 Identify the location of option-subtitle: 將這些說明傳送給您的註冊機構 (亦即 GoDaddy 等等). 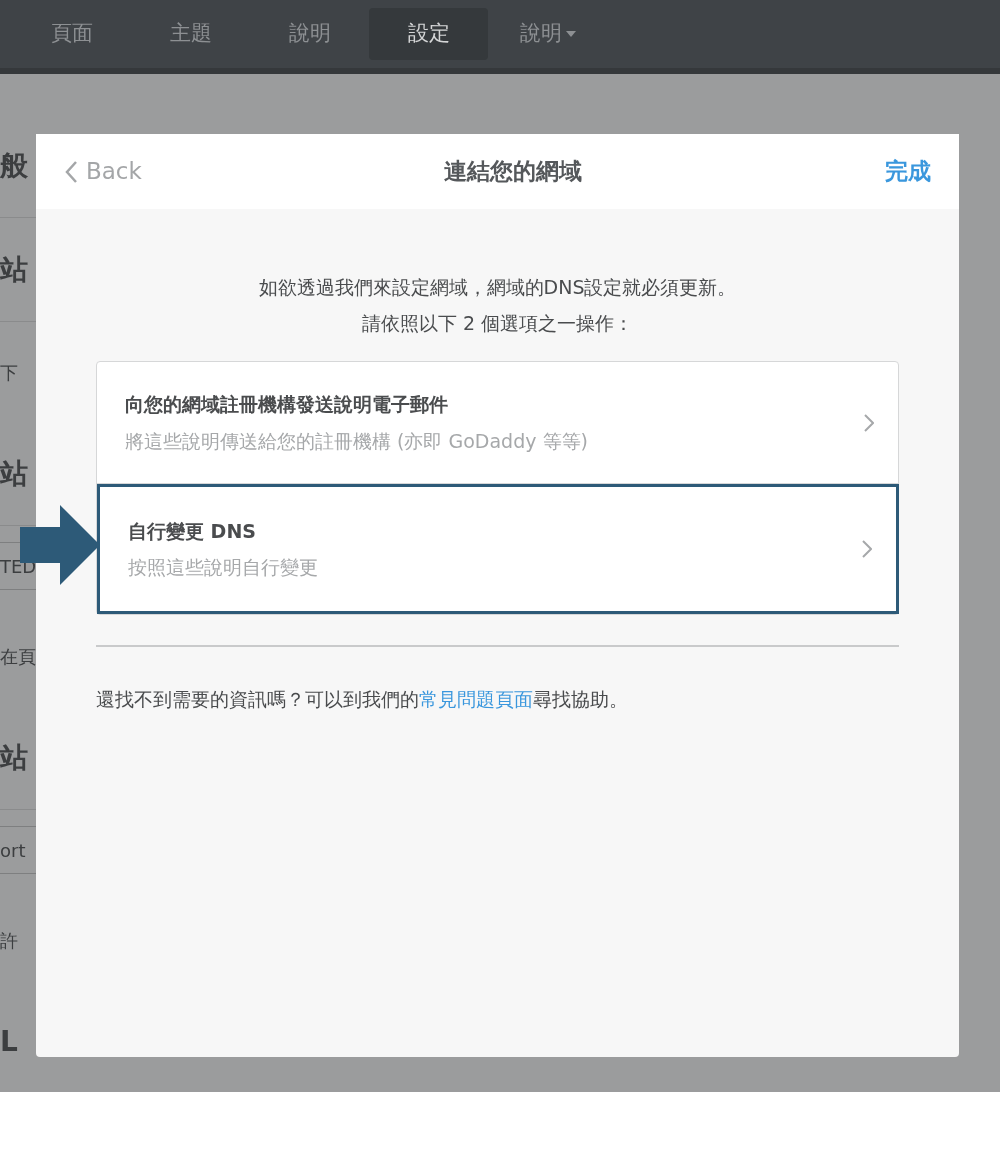
(356, 441).